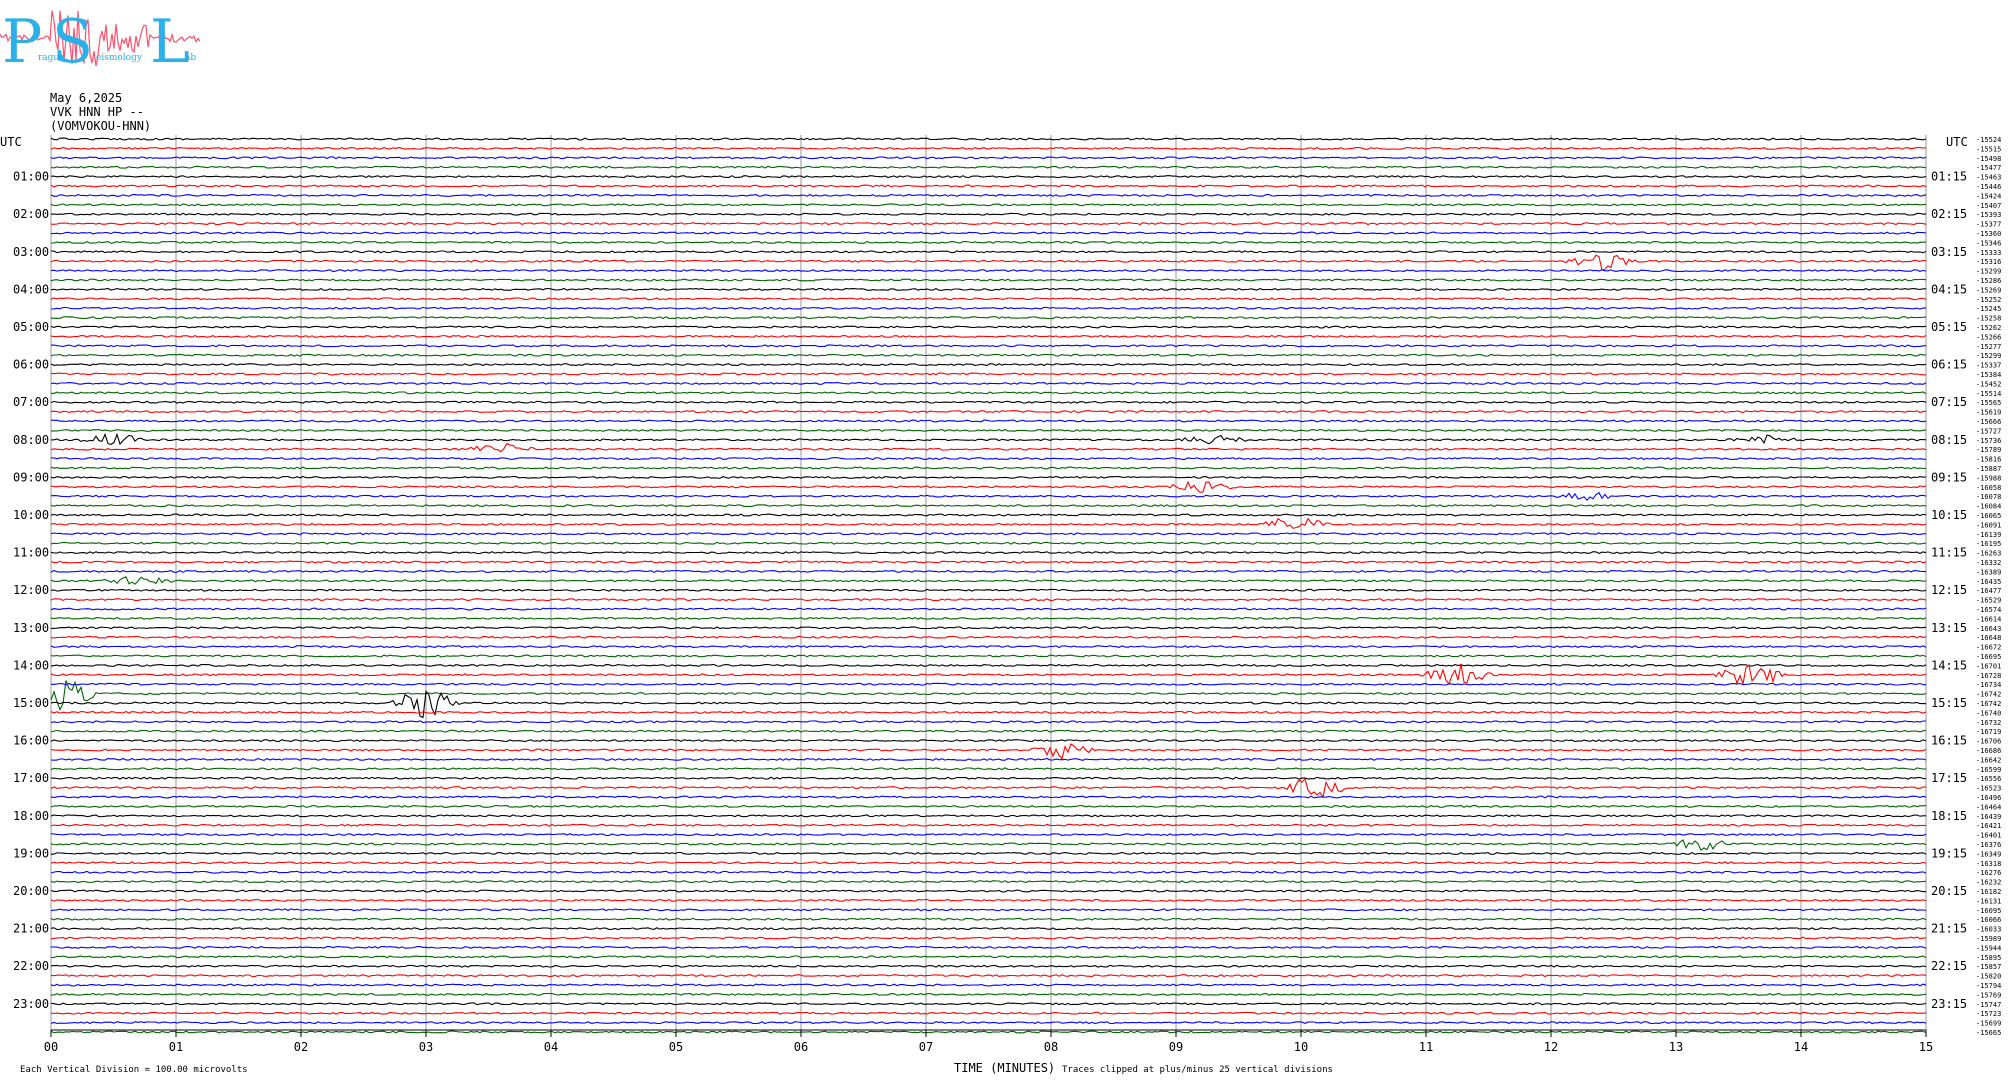 This screenshot has height=1080, width=2010. What do you see at coordinates (1988, 516) in the screenshot?
I see `trace-offset-label: -16065` at bounding box center [1988, 516].